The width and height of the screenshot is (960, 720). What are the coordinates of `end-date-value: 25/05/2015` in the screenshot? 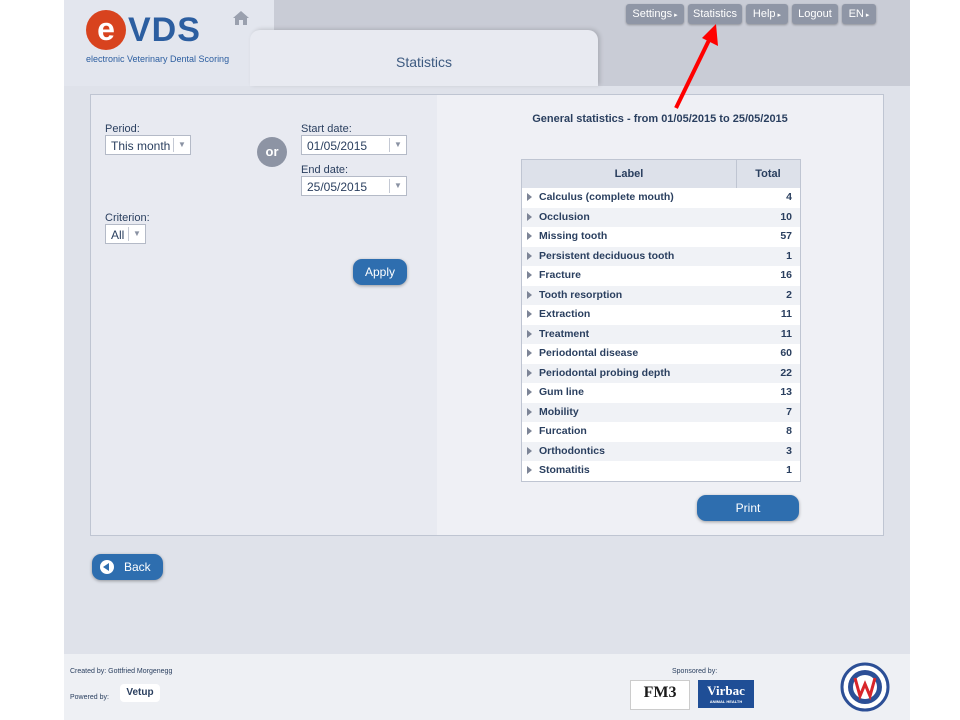 It's located at (337, 187).